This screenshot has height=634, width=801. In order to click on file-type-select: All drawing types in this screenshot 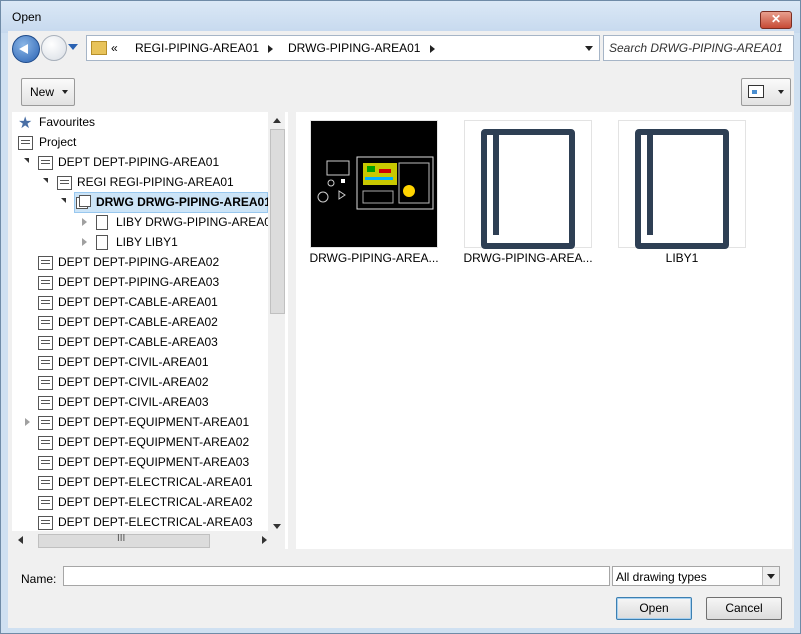, I will do `click(696, 576)`.